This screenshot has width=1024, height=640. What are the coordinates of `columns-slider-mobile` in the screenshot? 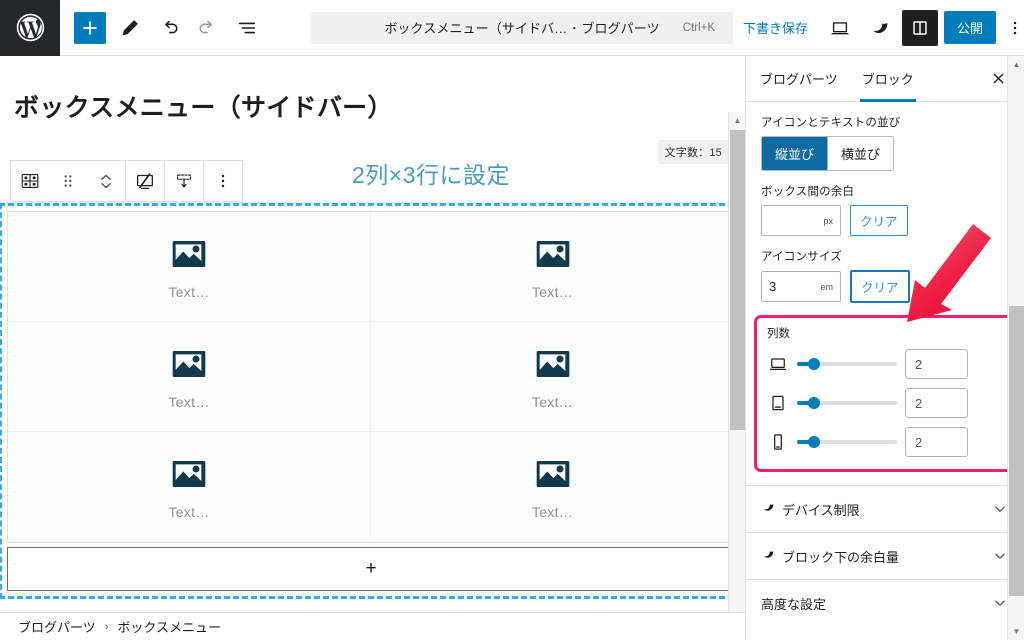 It's located at (847, 442).